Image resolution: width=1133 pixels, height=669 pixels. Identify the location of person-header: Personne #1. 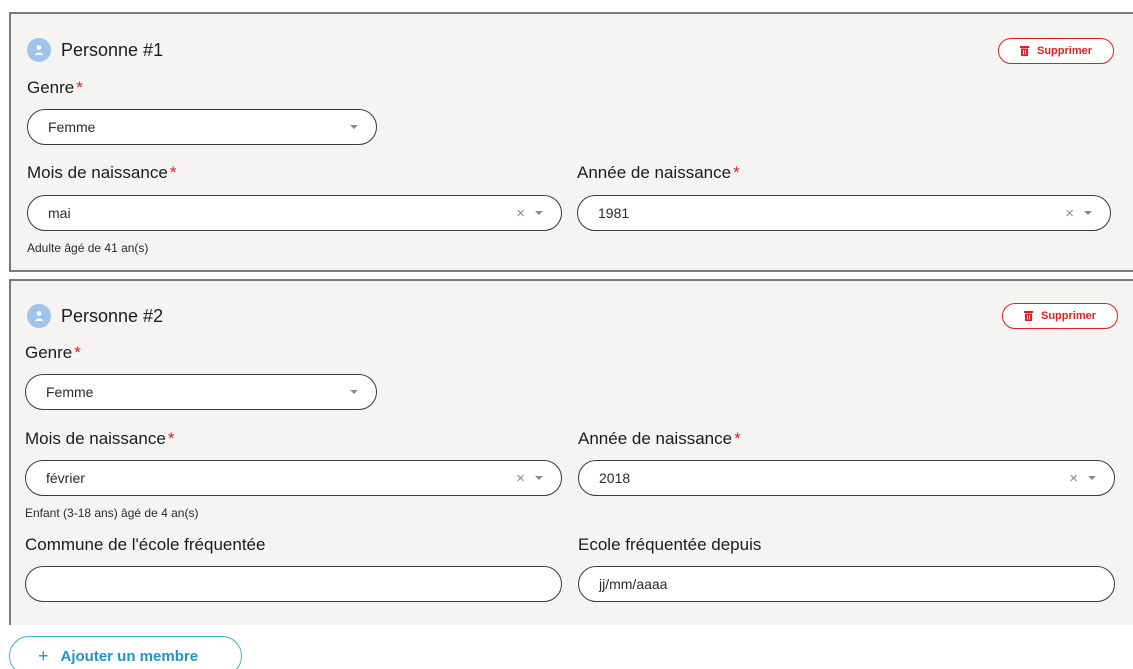
(95, 50).